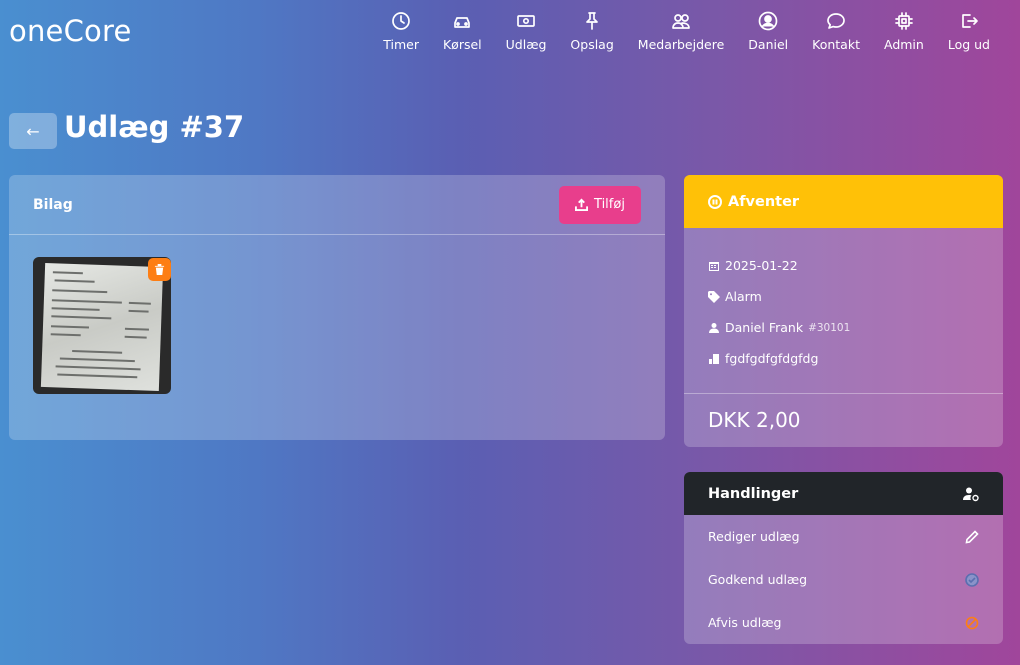  Describe the element at coordinates (843, 493) in the screenshot. I see `actions-header: Handlinger` at that location.